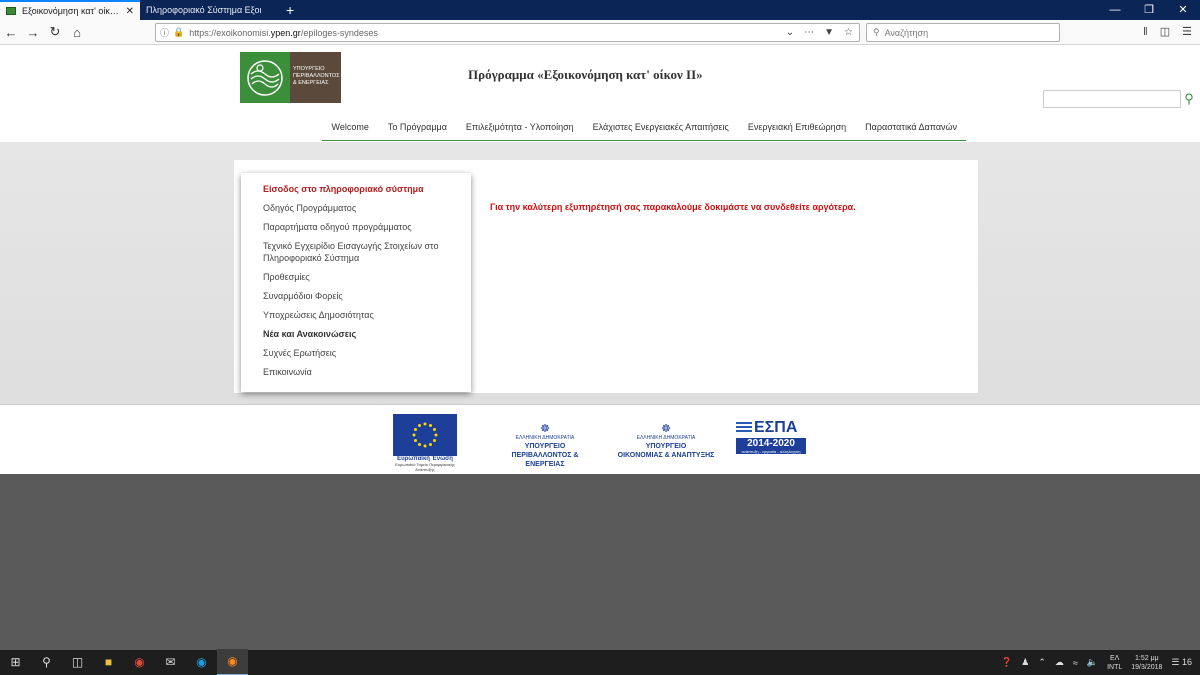 This screenshot has height=675, width=1200. I want to click on ministry-env-small: ΕΛΛΗΝΙΚΗ ΔΗΜΟΚΡΑΤΙΑ, so click(545, 438).